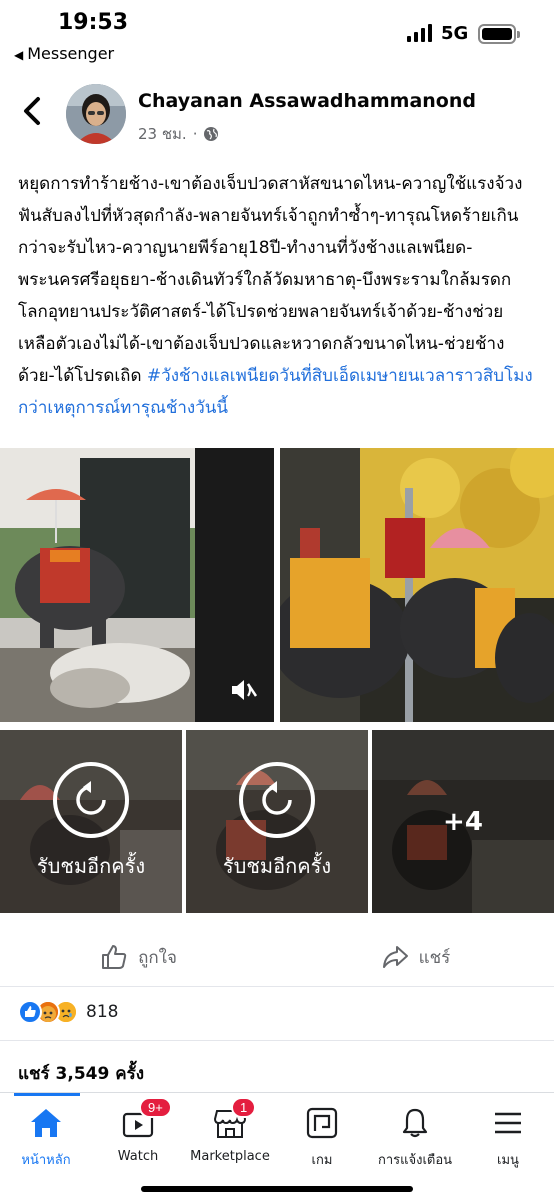  I want to click on menu-icon, so click(508, 1123).